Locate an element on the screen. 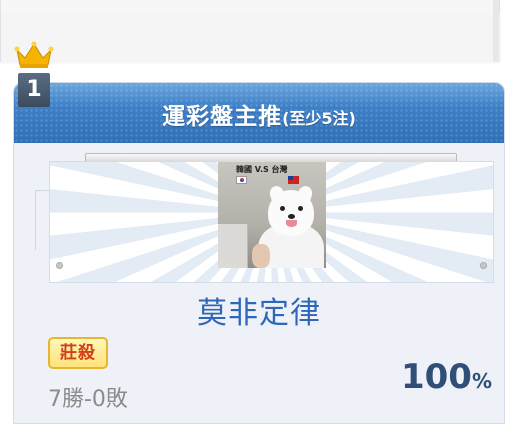 This screenshot has width=509, height=424. top-panel-edge is located at coordinates (496, 31).